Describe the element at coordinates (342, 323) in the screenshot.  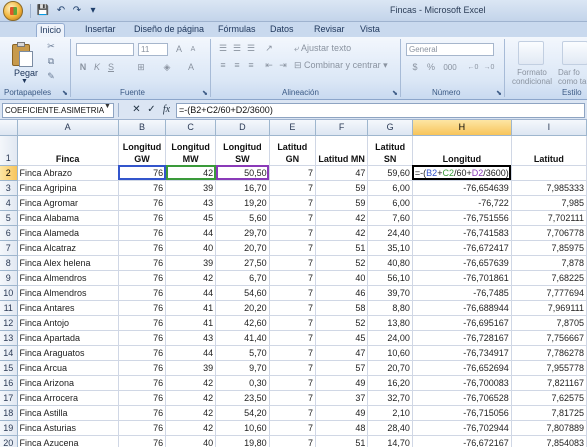
I see `data-cell: 52` at that location.